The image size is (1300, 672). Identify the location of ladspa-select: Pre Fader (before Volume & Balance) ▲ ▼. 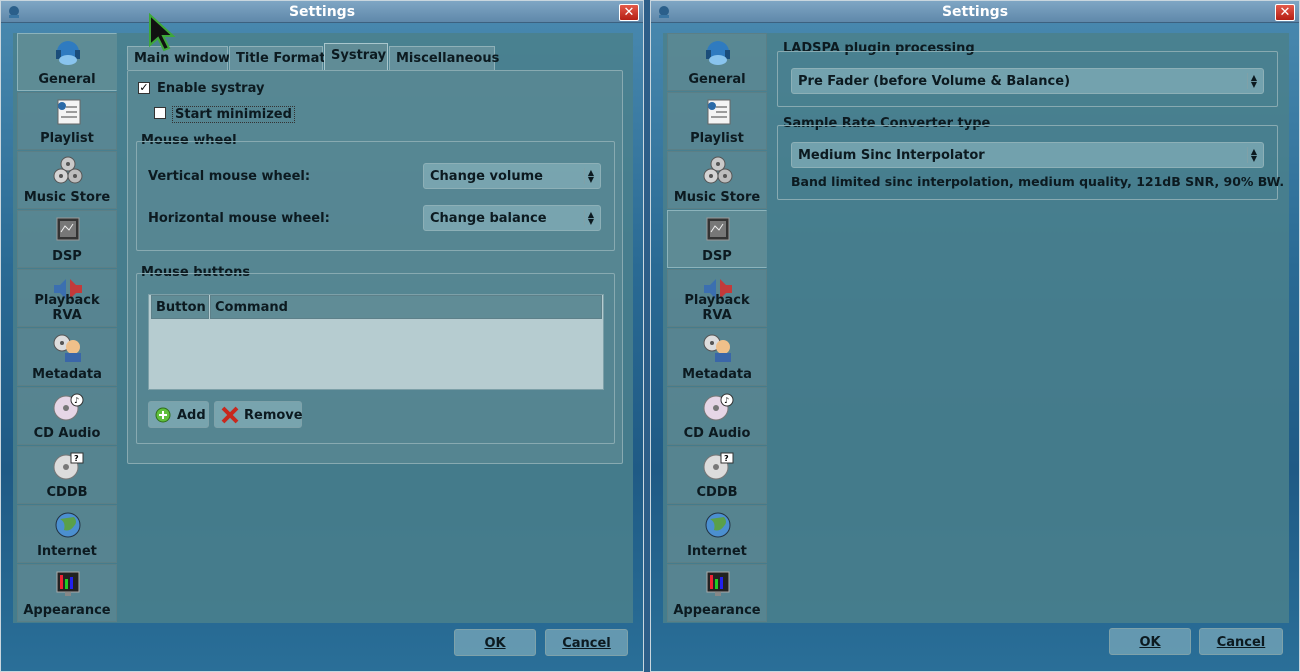
(1027, 81).